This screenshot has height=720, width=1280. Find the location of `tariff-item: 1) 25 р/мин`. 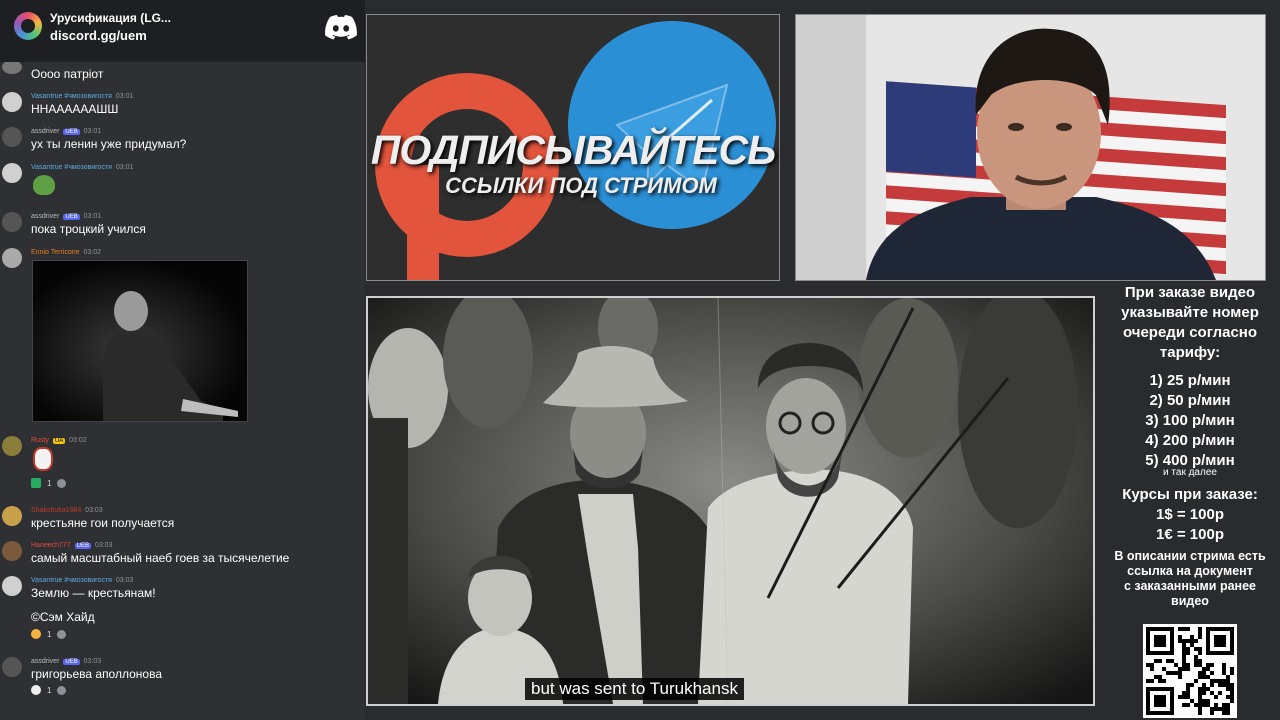

tariff-item: 1) 25 р/мин is located at coordinates (1190, 380).